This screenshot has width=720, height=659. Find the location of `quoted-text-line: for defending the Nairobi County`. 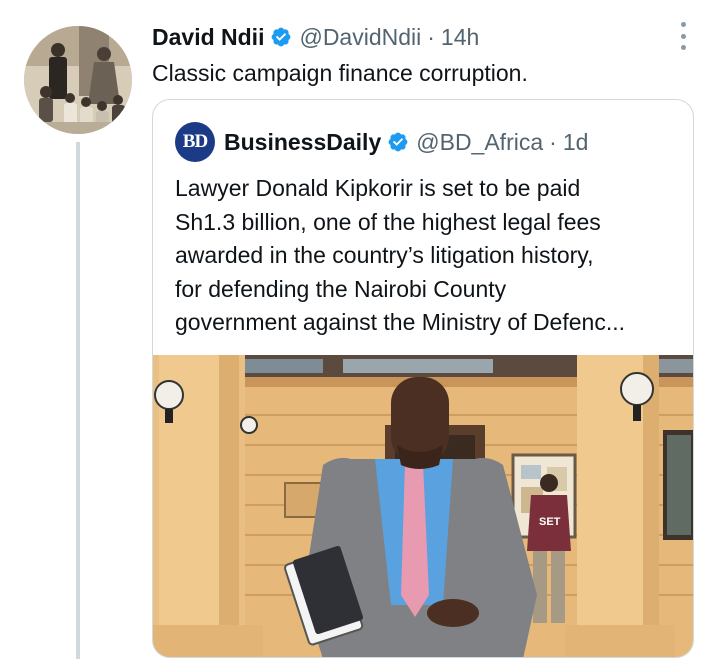

quoted-text-line: for defending the Nairobi County is located at coordinates (341, 288).